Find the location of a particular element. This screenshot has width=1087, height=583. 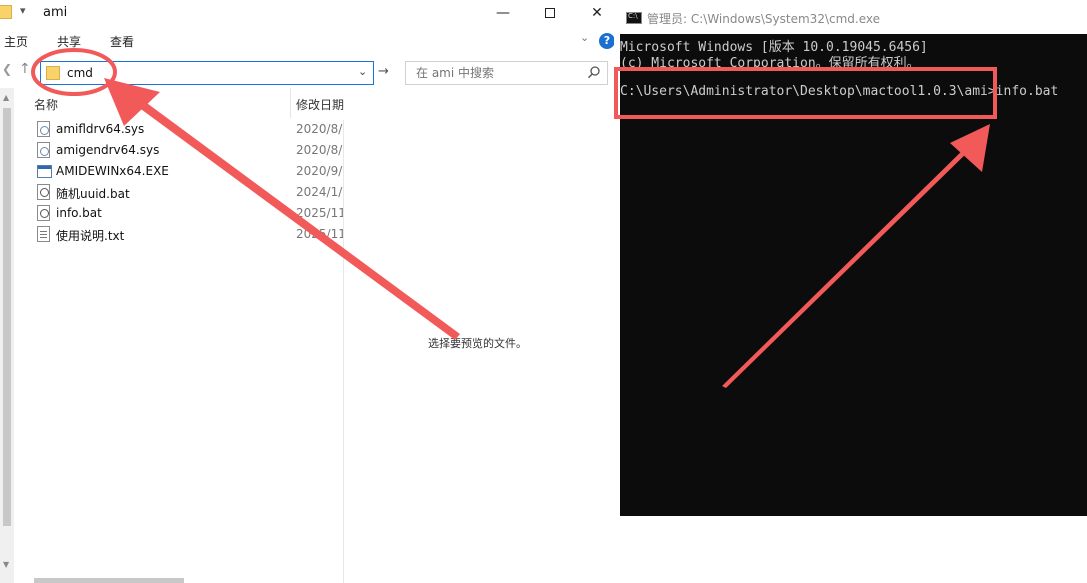

maximize-icon is located at coordinates (550, 13).